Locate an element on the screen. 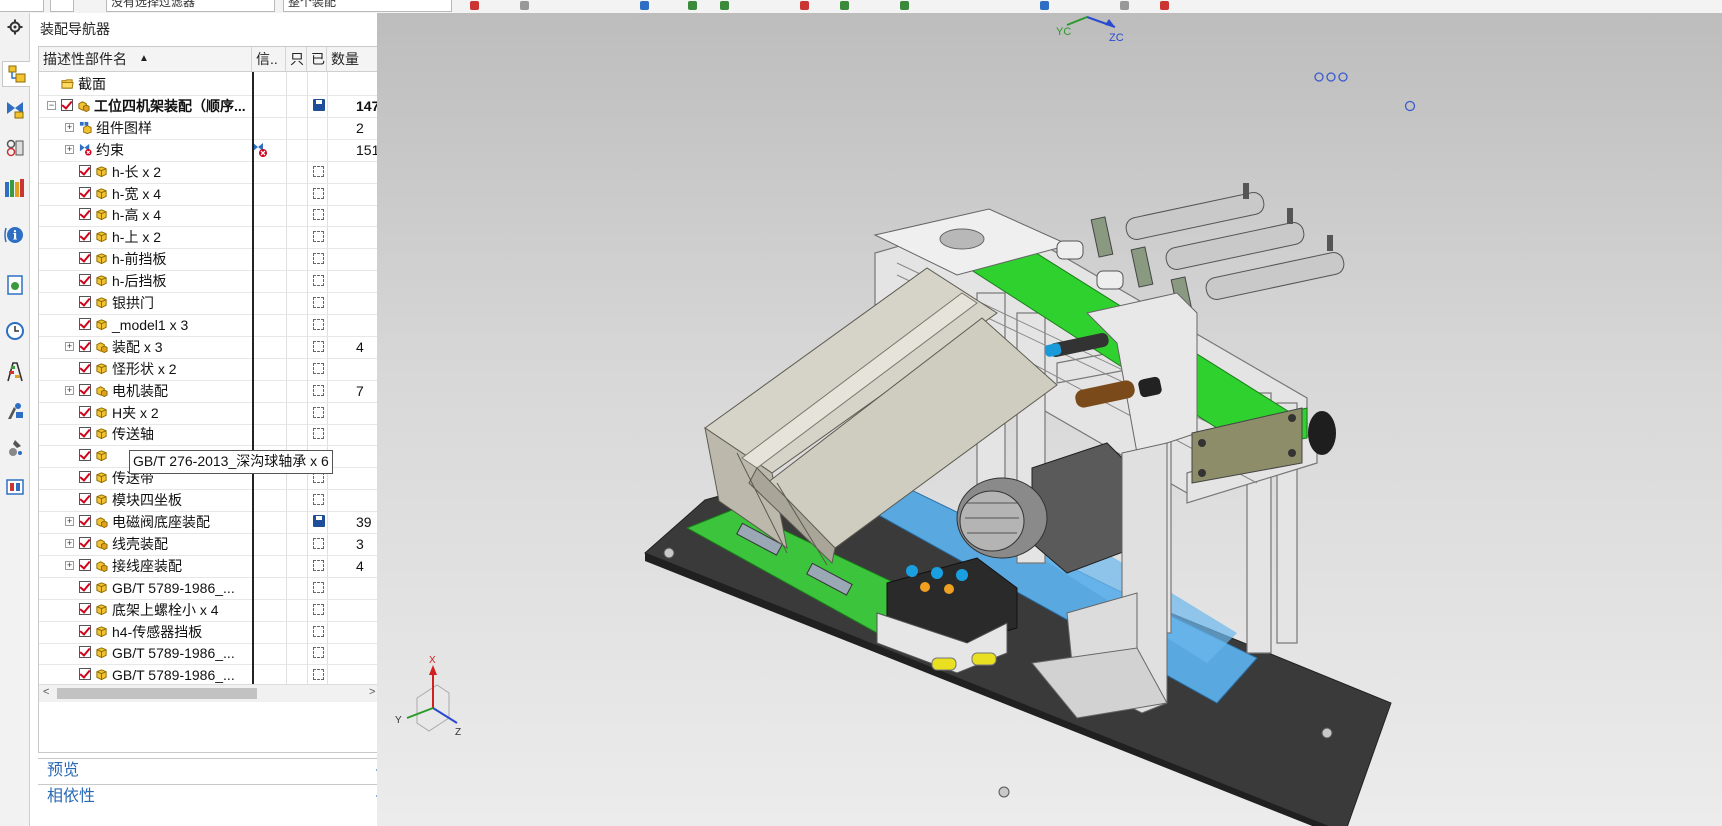 The width and height of the screenshot is (1722, 826). tree-row: 传送轴 is located at coordinates (211, 434).